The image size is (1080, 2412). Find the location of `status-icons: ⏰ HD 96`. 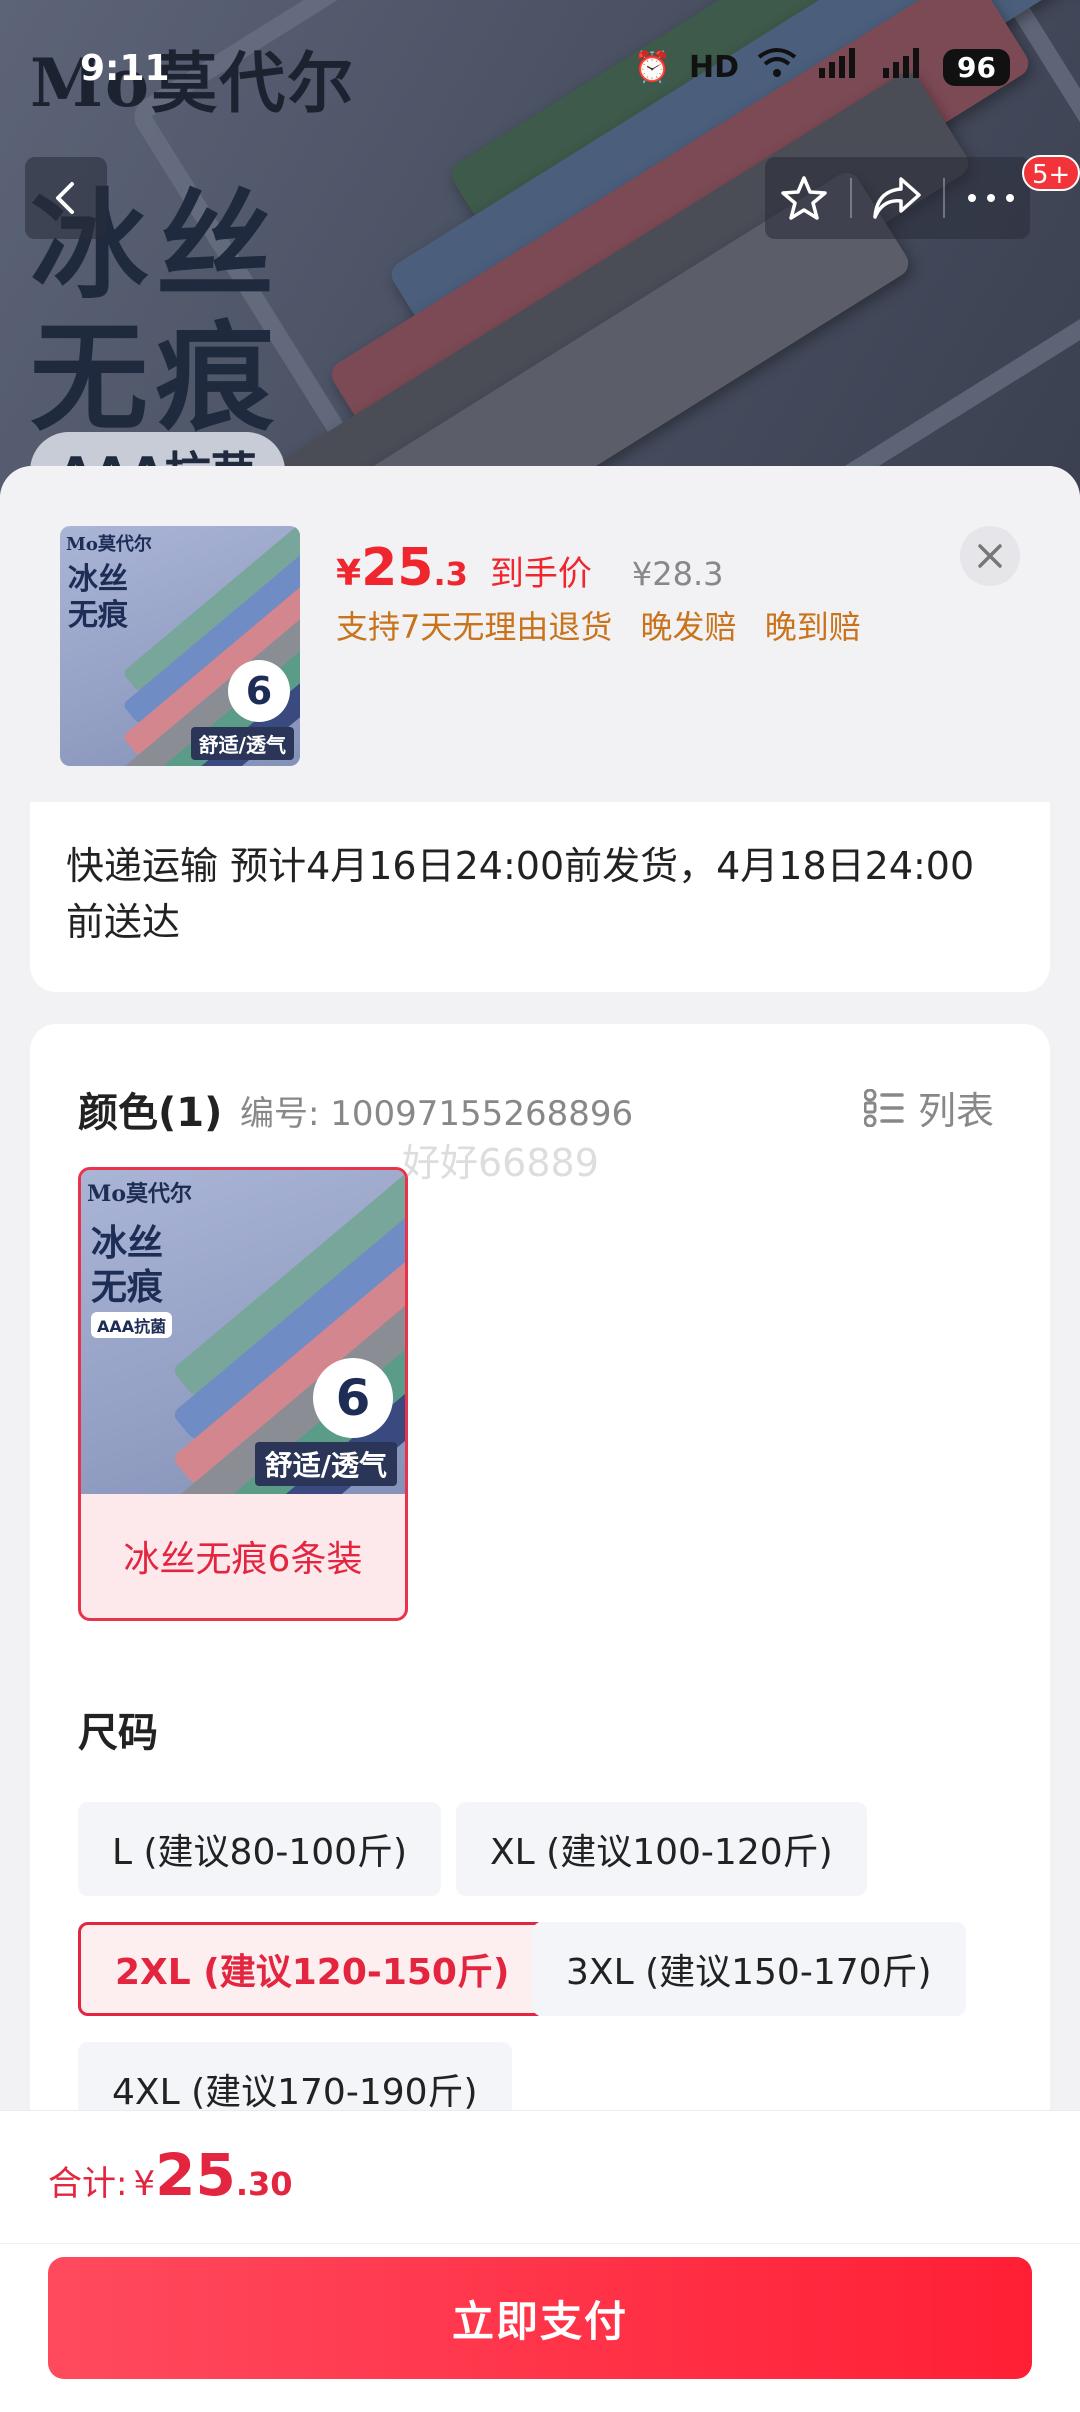

status-icons: ⏰ HD 96 is located at coordinates (822, 67).